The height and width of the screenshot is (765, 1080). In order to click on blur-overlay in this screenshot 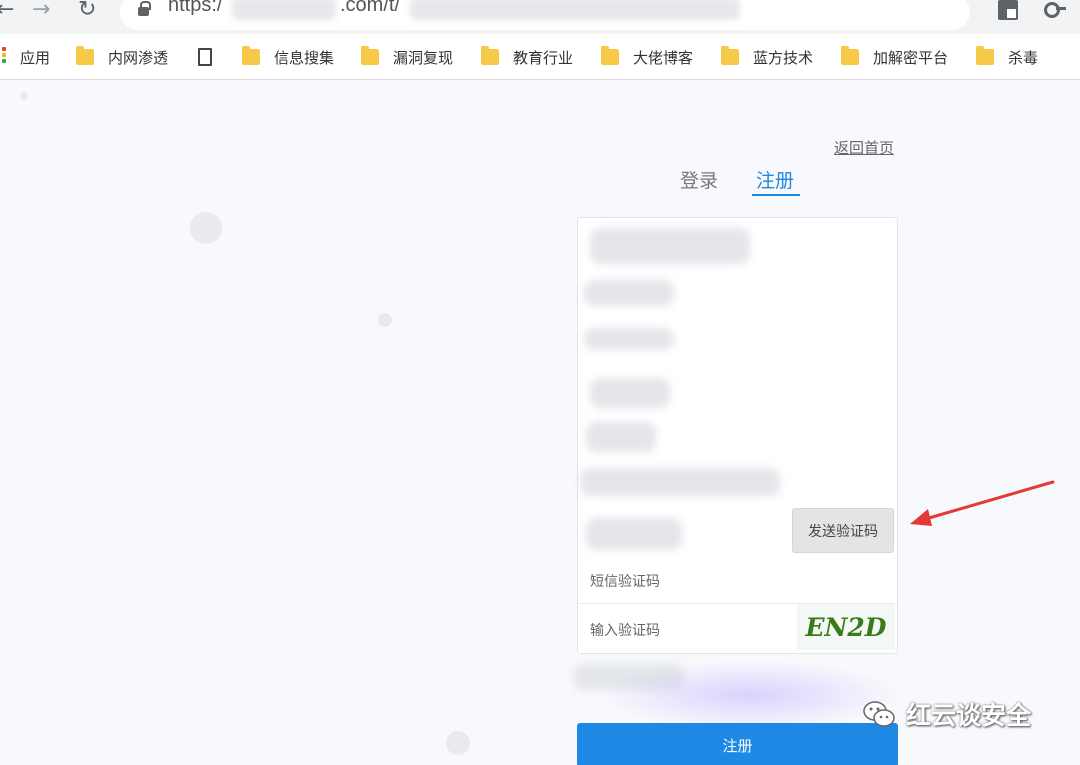, I will do `click(750, 695)`.